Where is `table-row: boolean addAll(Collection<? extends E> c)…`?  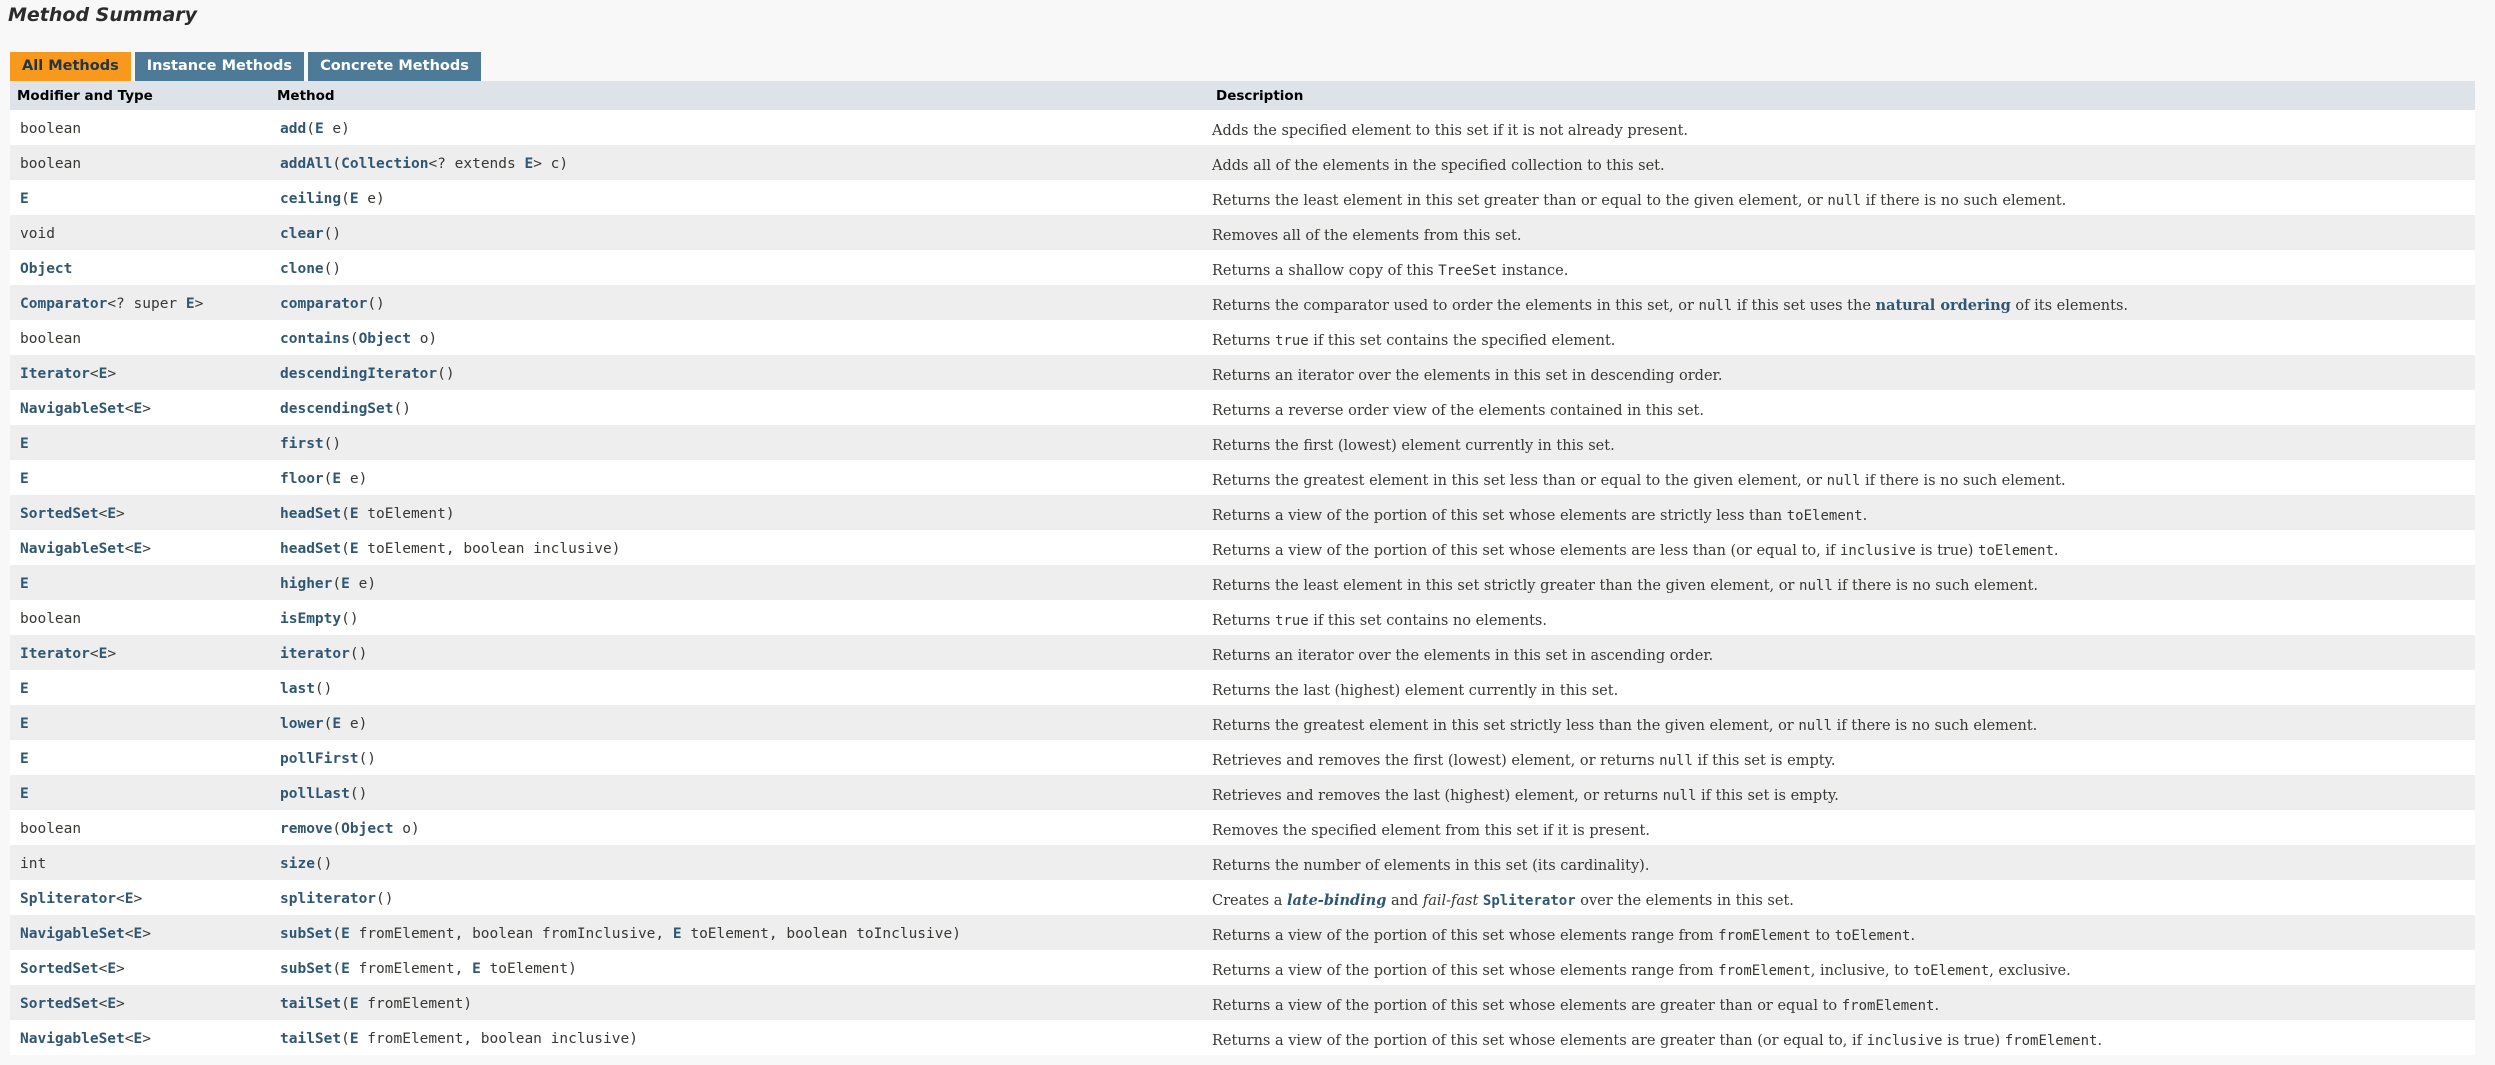
table-row: boolean addAll(Collection<? extends E> c)… is located at coordinates (1242, 162).